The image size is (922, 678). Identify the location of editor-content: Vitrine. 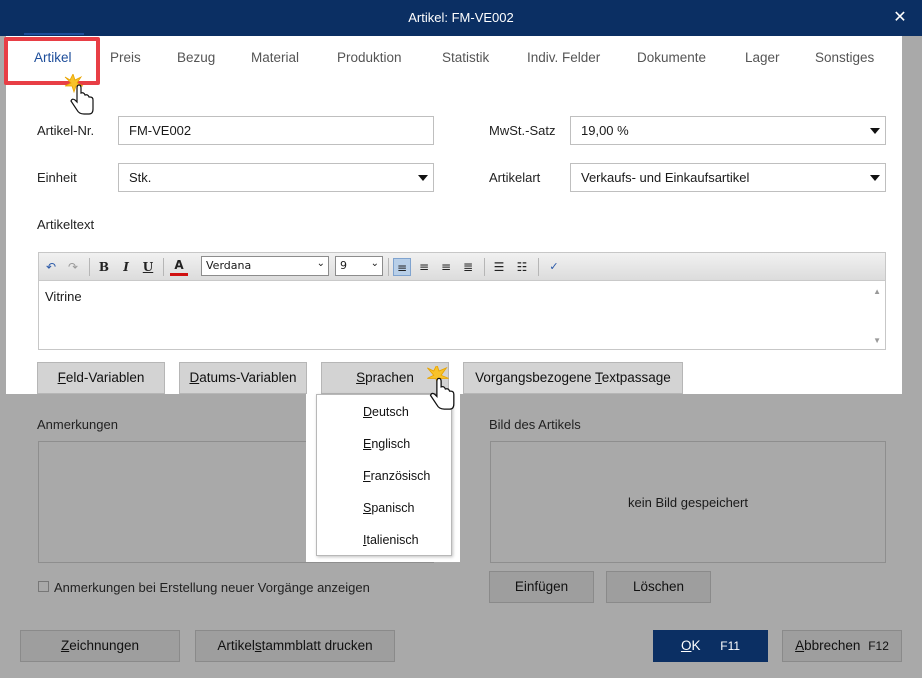
(63, 296).